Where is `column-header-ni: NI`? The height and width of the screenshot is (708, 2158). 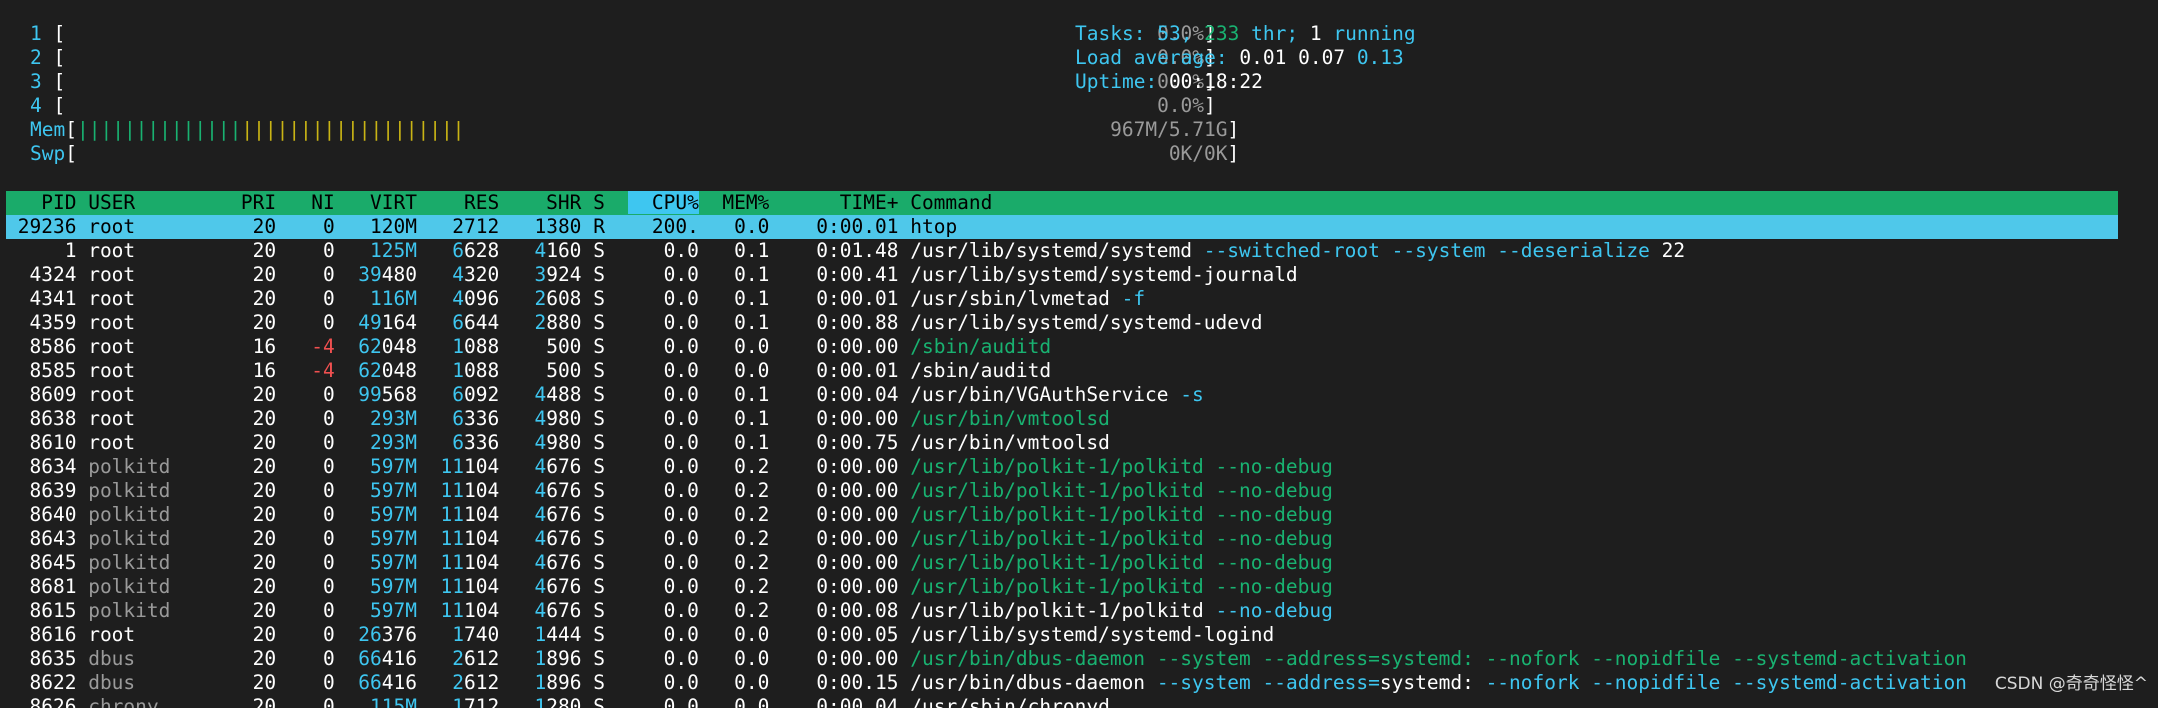 column-header-ni: NI is located at coordinates (311, 202).